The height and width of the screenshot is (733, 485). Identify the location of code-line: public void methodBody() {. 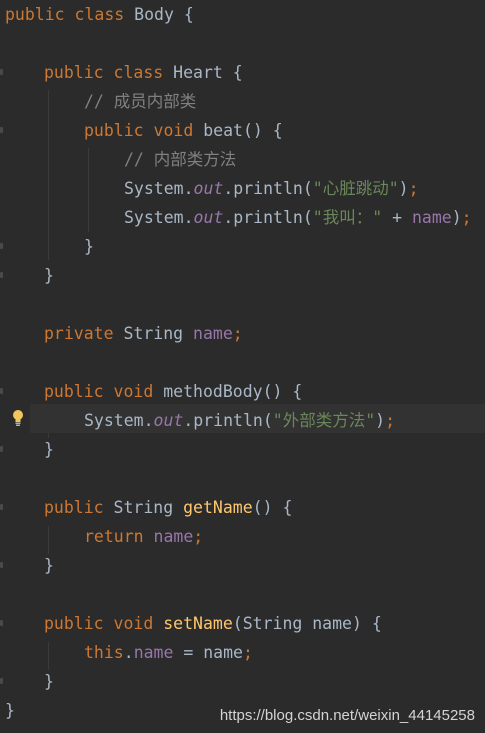
(173, 391).